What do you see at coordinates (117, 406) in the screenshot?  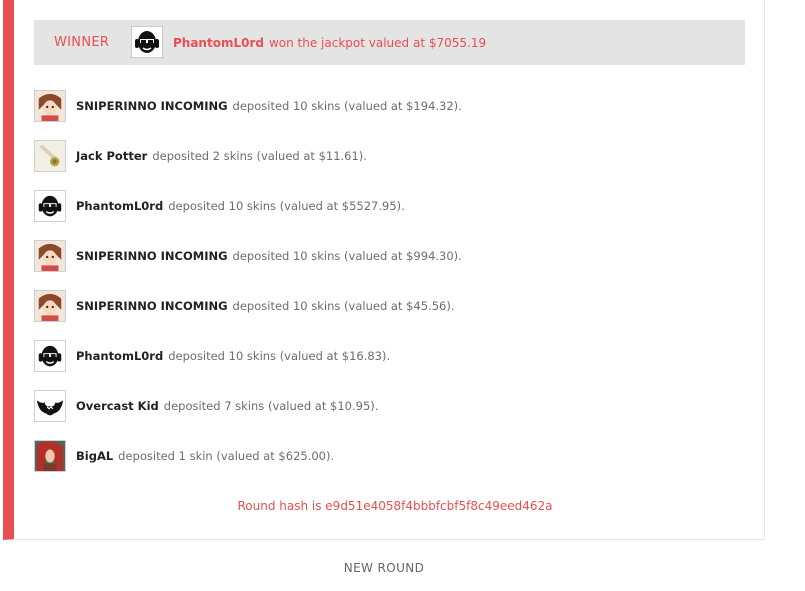 I see `depositor-name: Overcast Kid` at bounding box center [117, 406].